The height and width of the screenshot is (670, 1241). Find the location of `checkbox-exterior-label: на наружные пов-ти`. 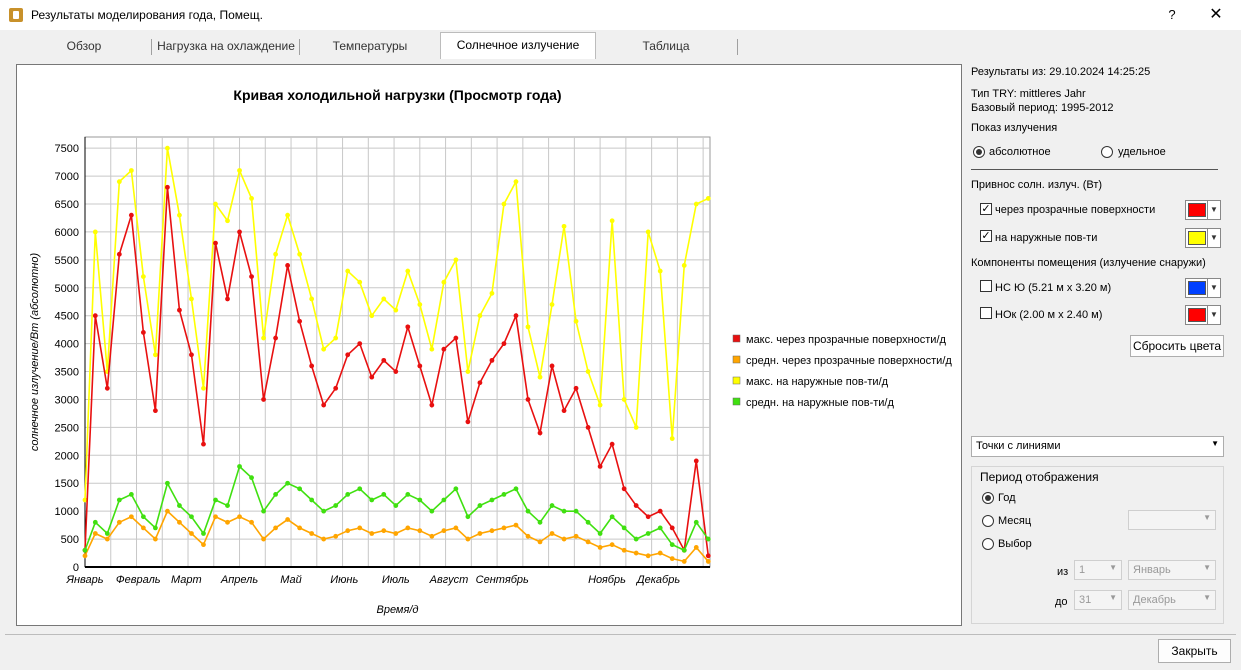

checkbox-exterior-label: на наружные пов-ти is located at coordinates (1046, 238).